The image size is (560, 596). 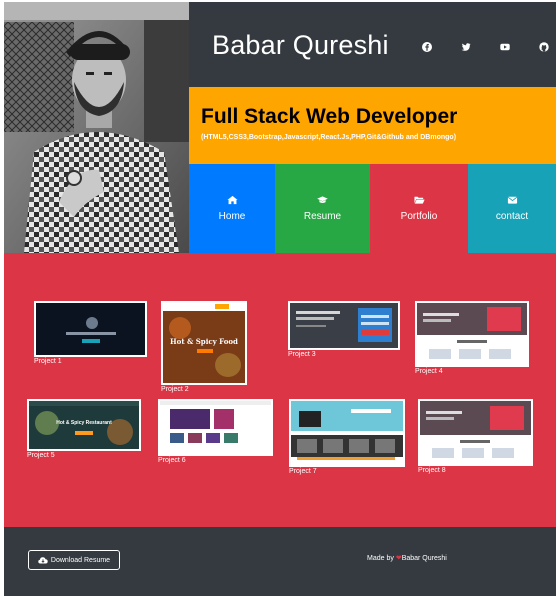 I want to click on project-card: Project 6, so click(x=215, y=431).